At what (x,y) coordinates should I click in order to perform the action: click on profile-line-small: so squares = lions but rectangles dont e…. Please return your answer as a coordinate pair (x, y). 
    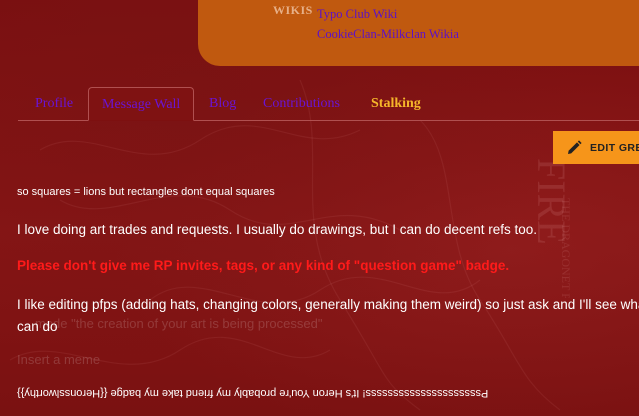
    Looking at the image, I should click on (146, 192).